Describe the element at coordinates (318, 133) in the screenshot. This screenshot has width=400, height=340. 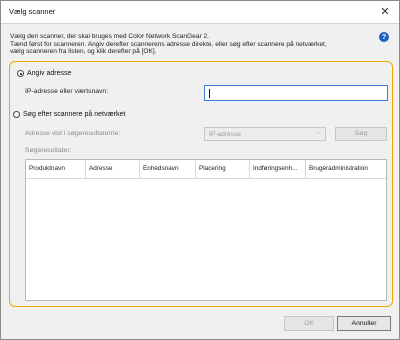
I see `chevron-down-icon: ⌵` at that location.